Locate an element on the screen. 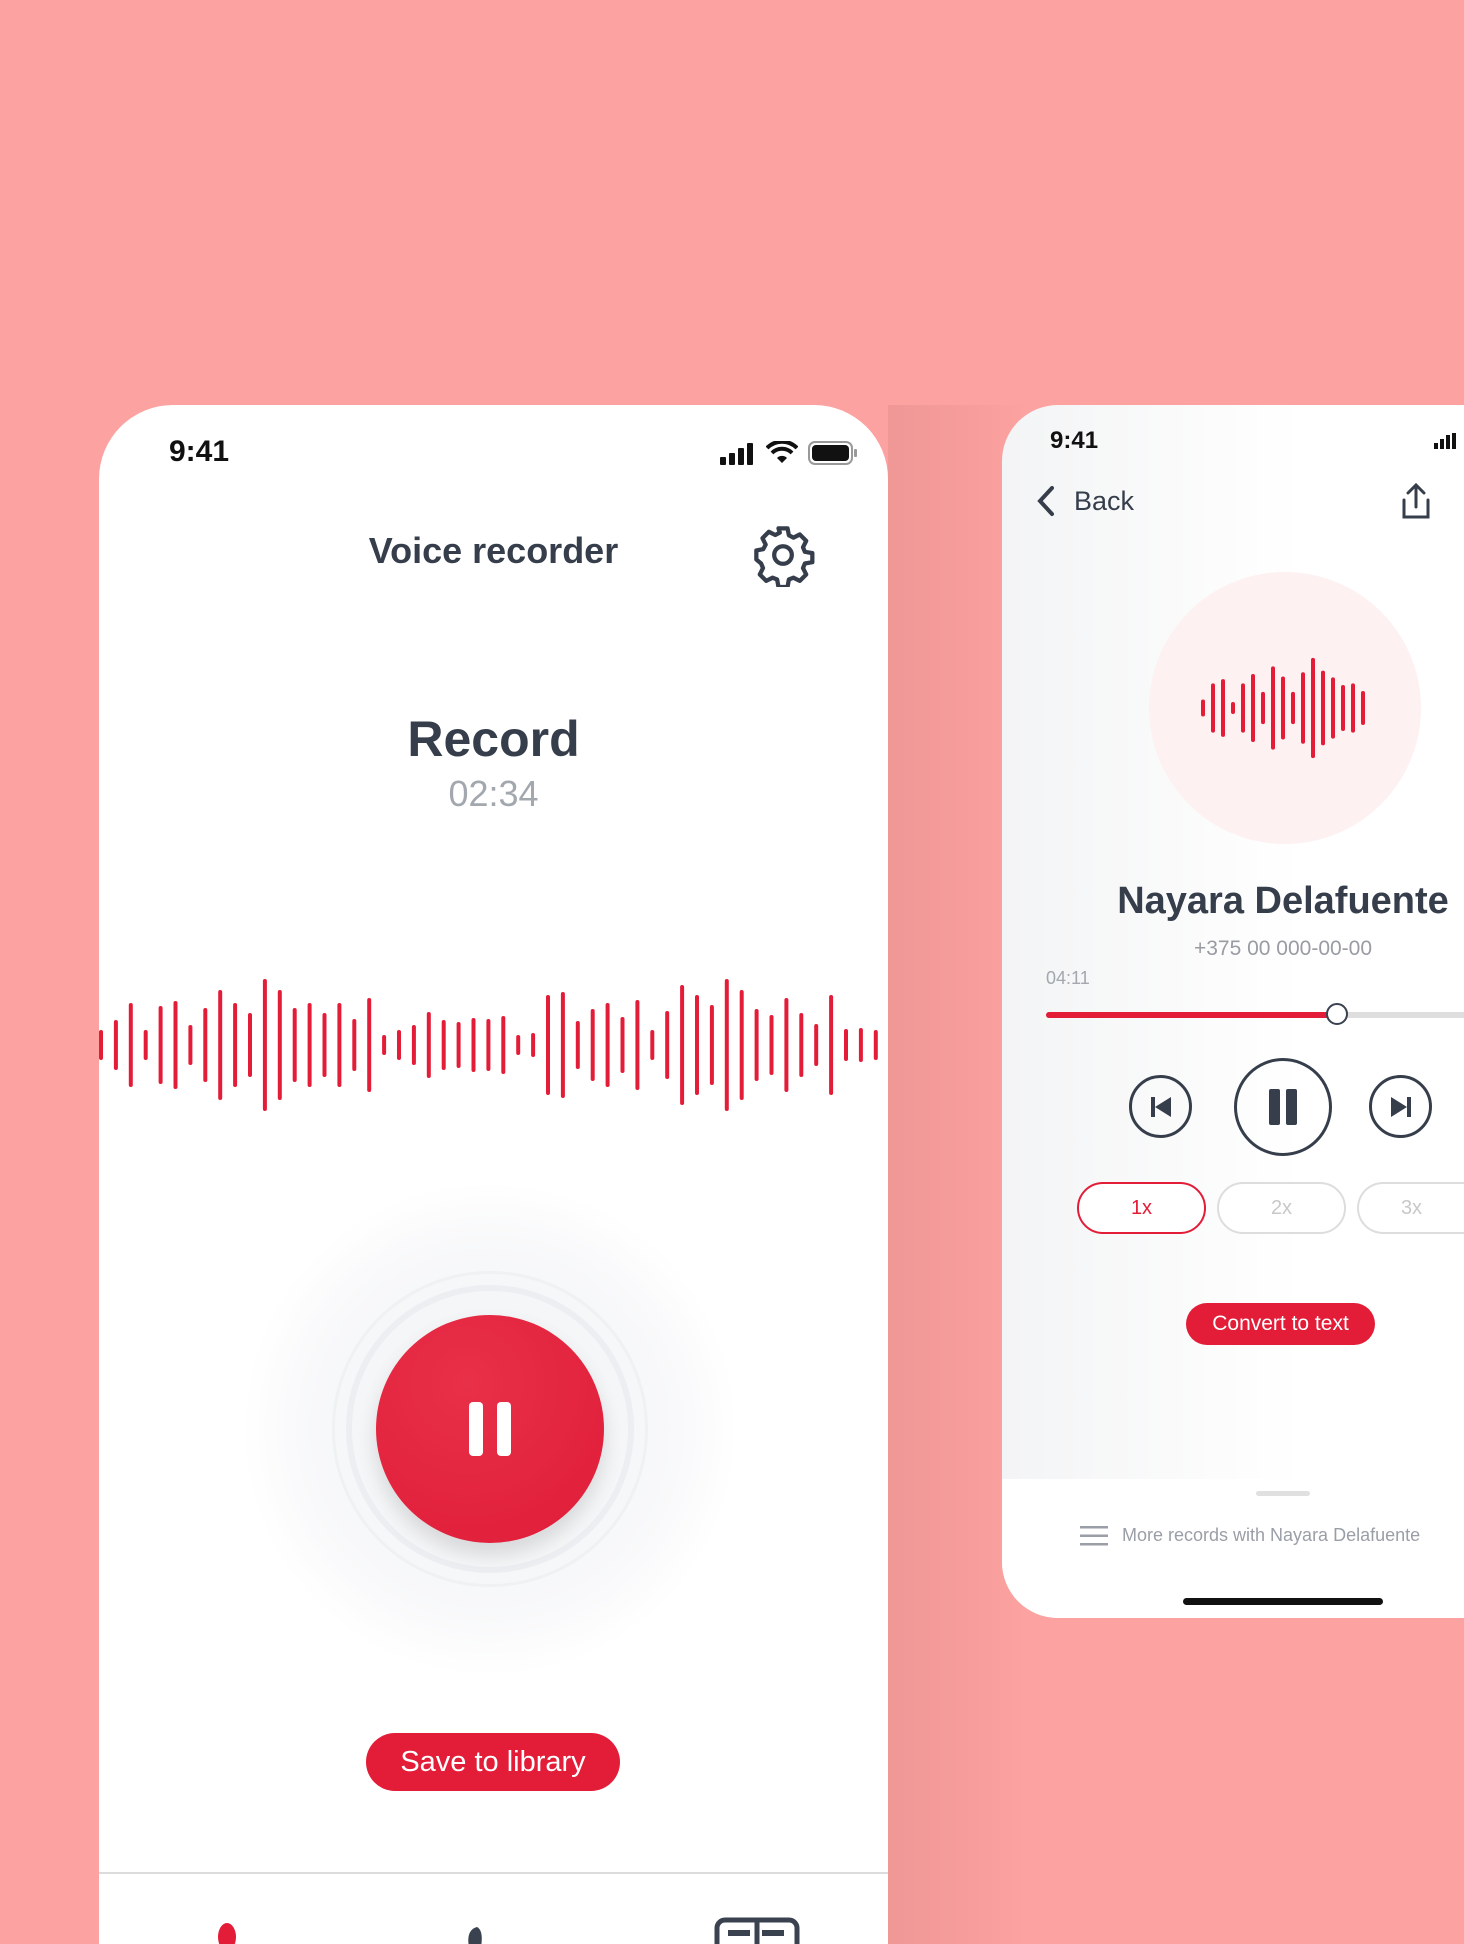  previous-button is located at coordinates (1160, 1106).